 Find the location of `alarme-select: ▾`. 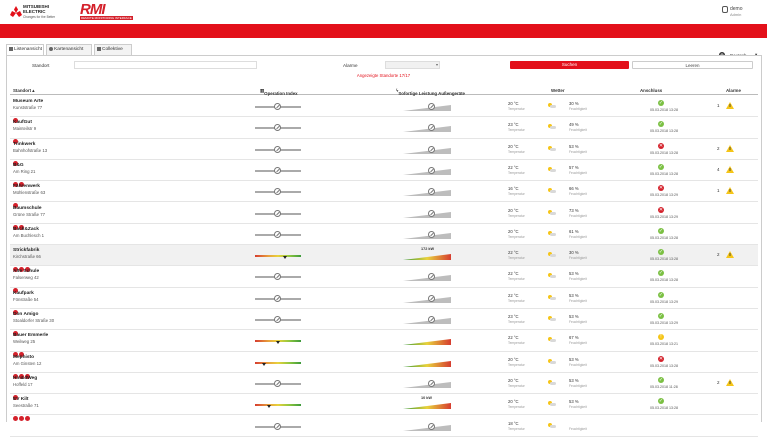

alarme-select: ▾ is located at coordinates (412, 65).